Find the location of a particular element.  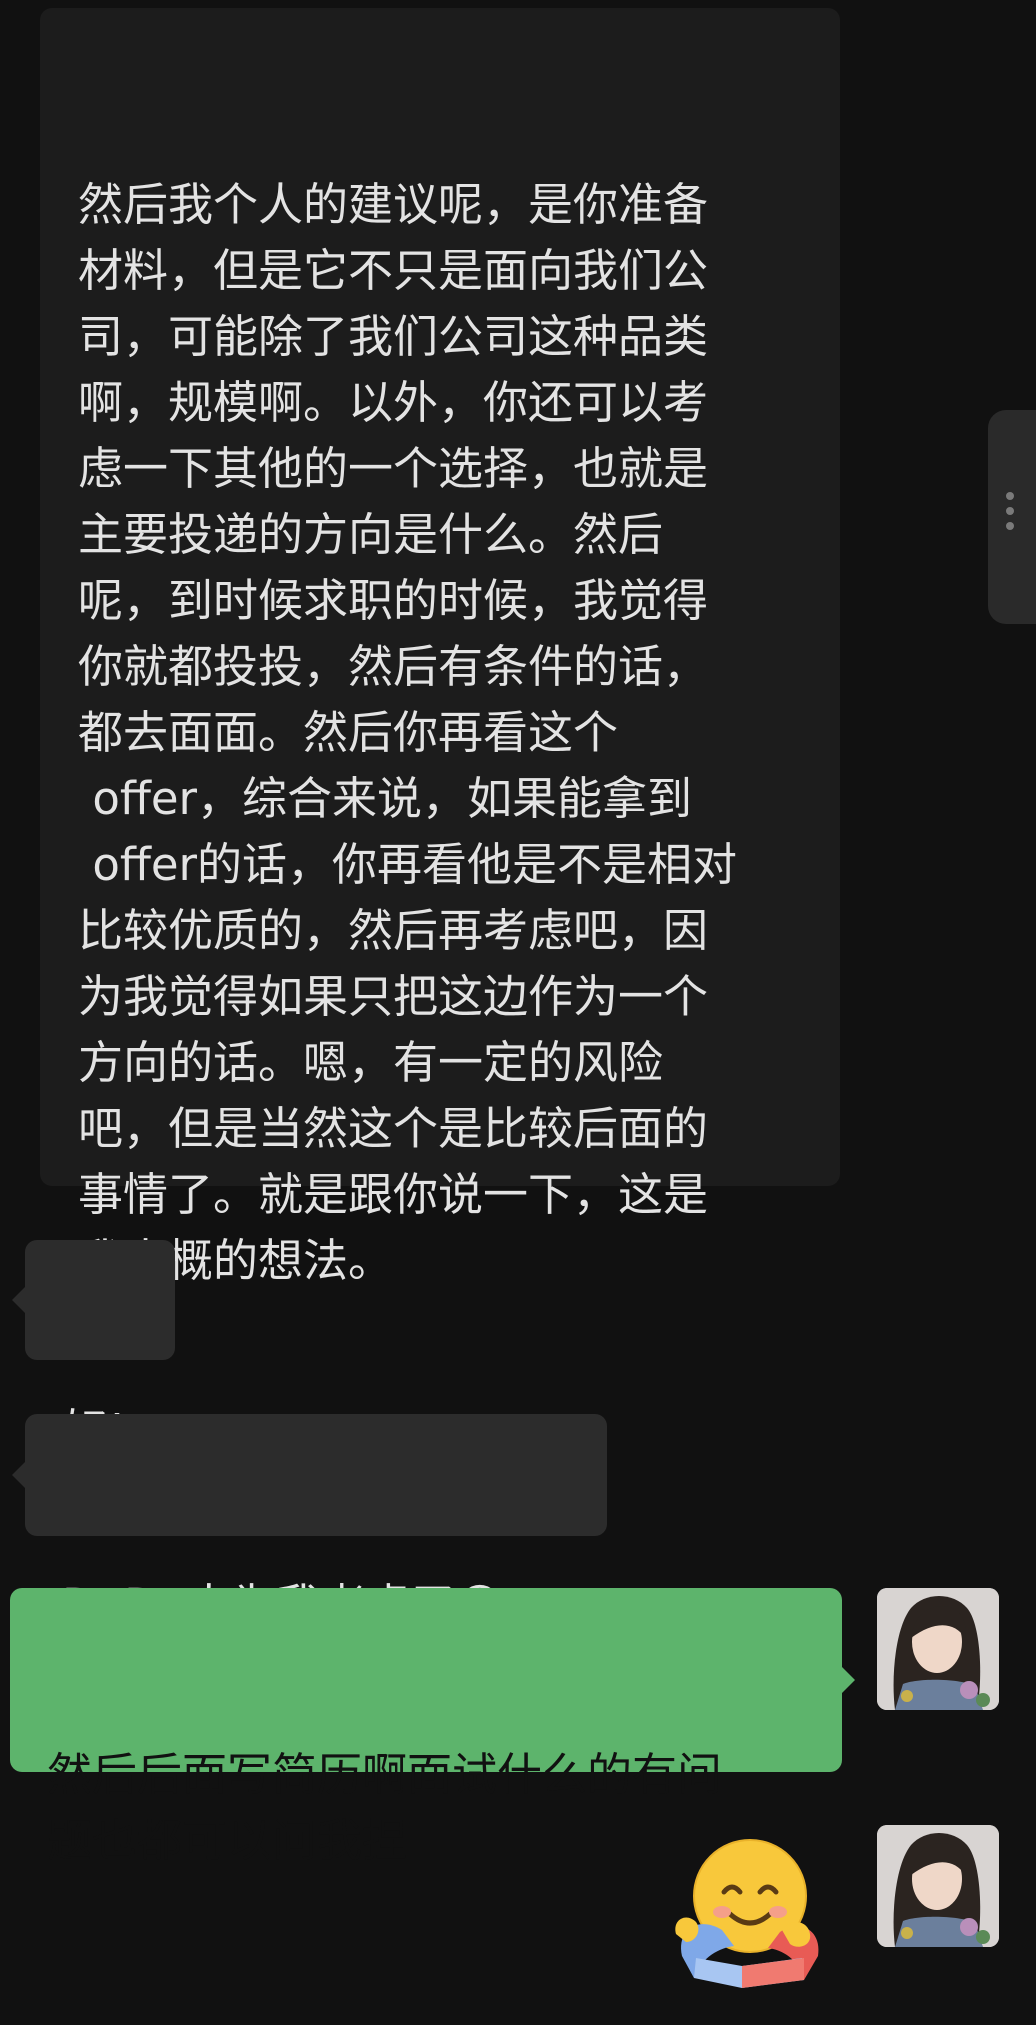

incoming-message-thanks: DoDo太为我考虑了😚 is located at coordinates (309, 1523).